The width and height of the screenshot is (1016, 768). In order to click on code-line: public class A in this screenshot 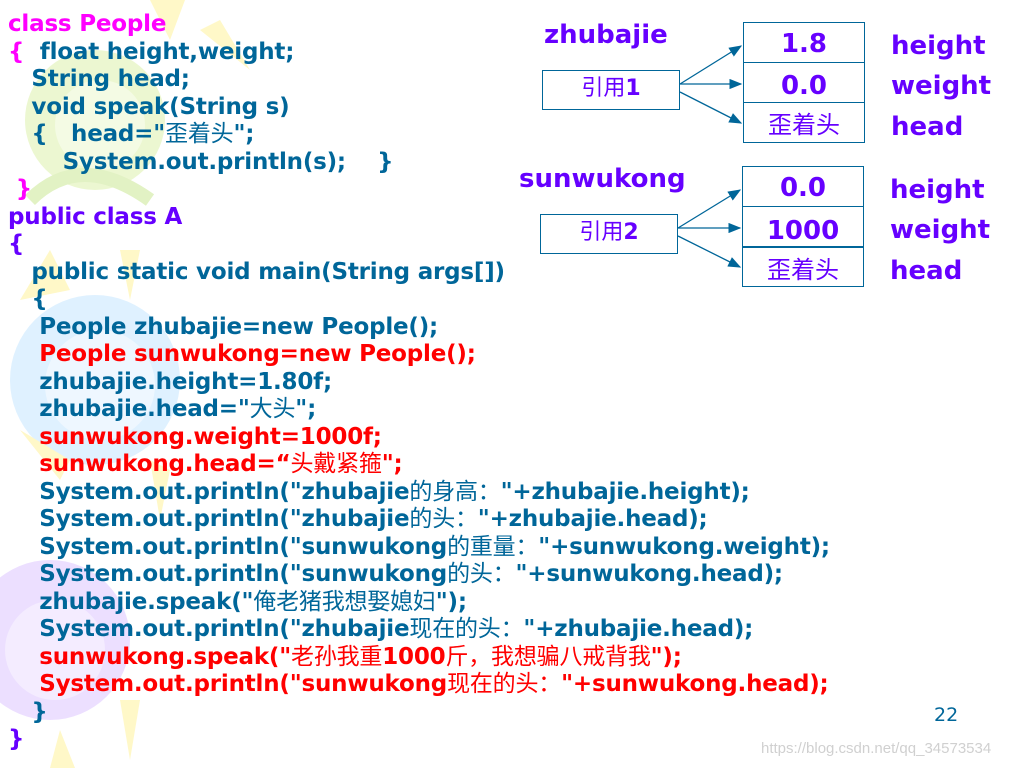, I will do `click(95, 217)`.